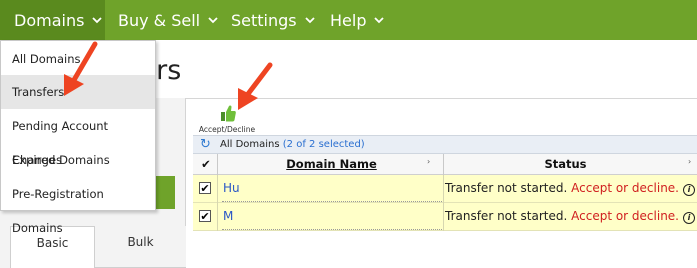 The image size is (697, 268). What do you see at coordinates (81, 68) in the screenshot?
I see `annotation-arrow-transfers` at bounding box center [81, 68].